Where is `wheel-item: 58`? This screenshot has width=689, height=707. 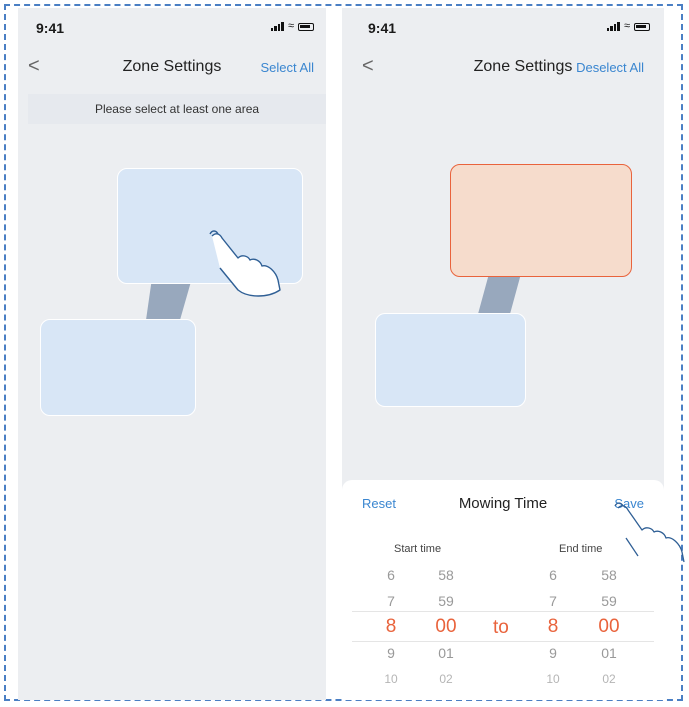 wheel-item: 58 is located at coordinates (446, 575).